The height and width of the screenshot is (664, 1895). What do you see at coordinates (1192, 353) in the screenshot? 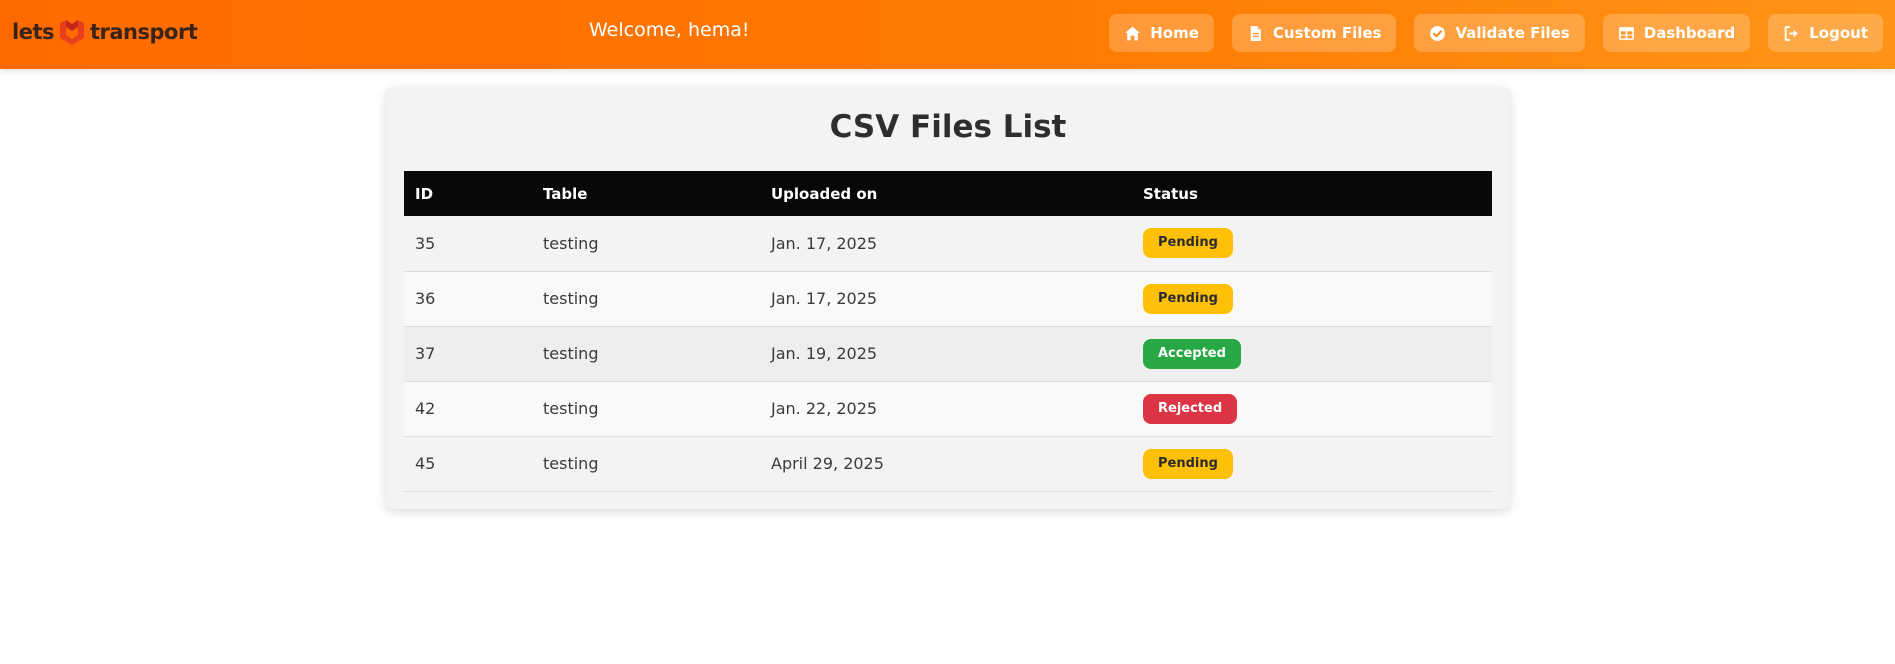
I see `status-badge: Accepted` at bounding box center [1192, 353].